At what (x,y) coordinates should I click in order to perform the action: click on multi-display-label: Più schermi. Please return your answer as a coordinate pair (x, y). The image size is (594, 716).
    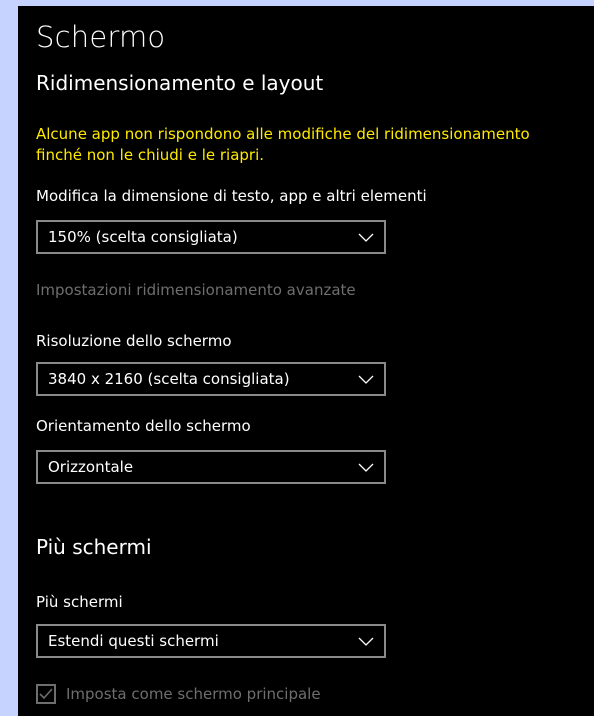
    Looking at the image, I should click on (79, 602).